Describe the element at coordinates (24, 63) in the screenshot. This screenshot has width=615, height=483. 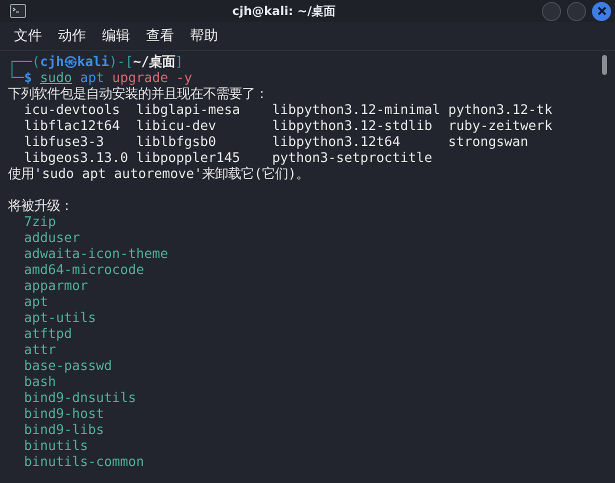
I see `prompt-frame: ┌──(` at that location.